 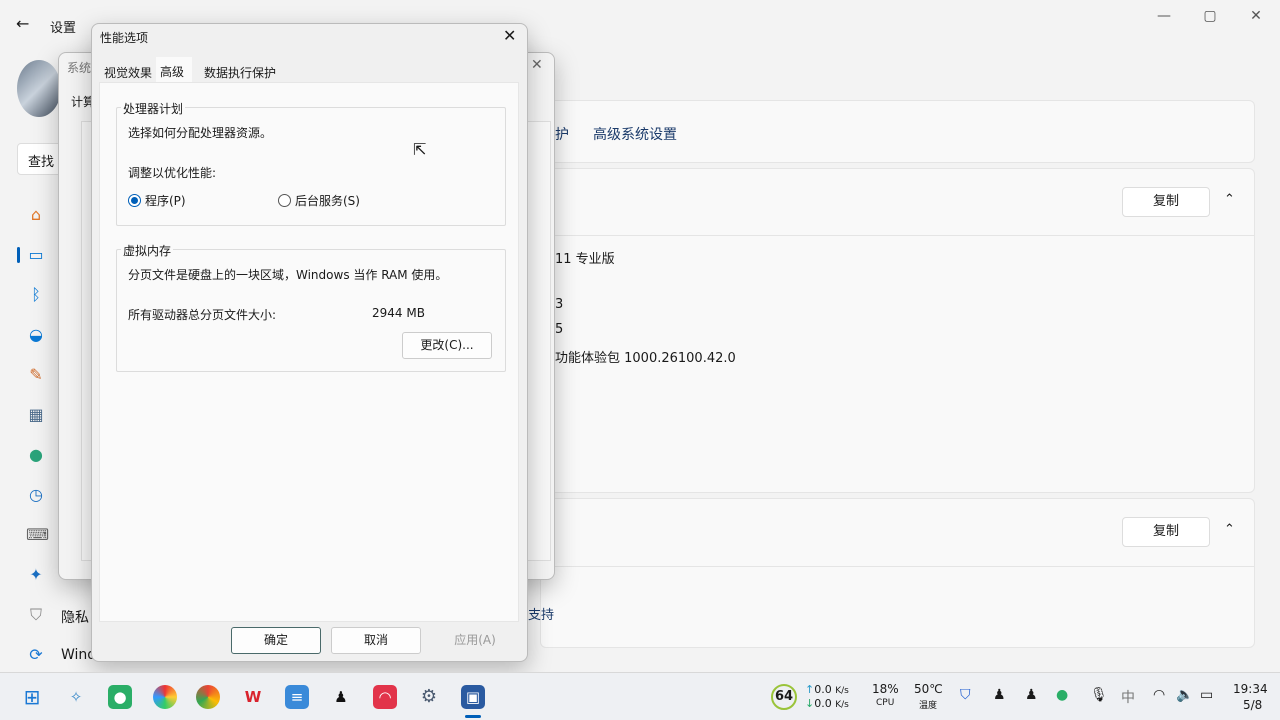 I want to click on gaming-icon: ⌨, so click(x=37, y=535).